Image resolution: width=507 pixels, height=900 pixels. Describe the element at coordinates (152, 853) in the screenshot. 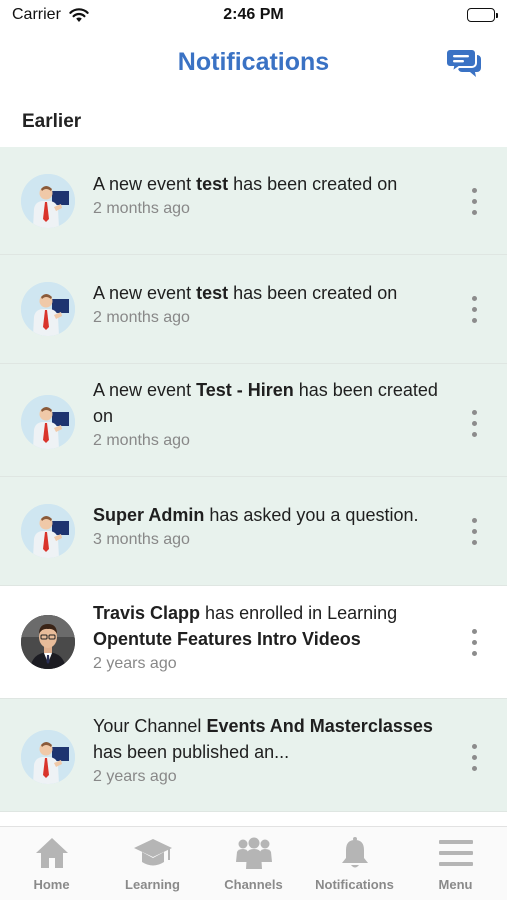

I see `graduation-cap-icon` at that location.